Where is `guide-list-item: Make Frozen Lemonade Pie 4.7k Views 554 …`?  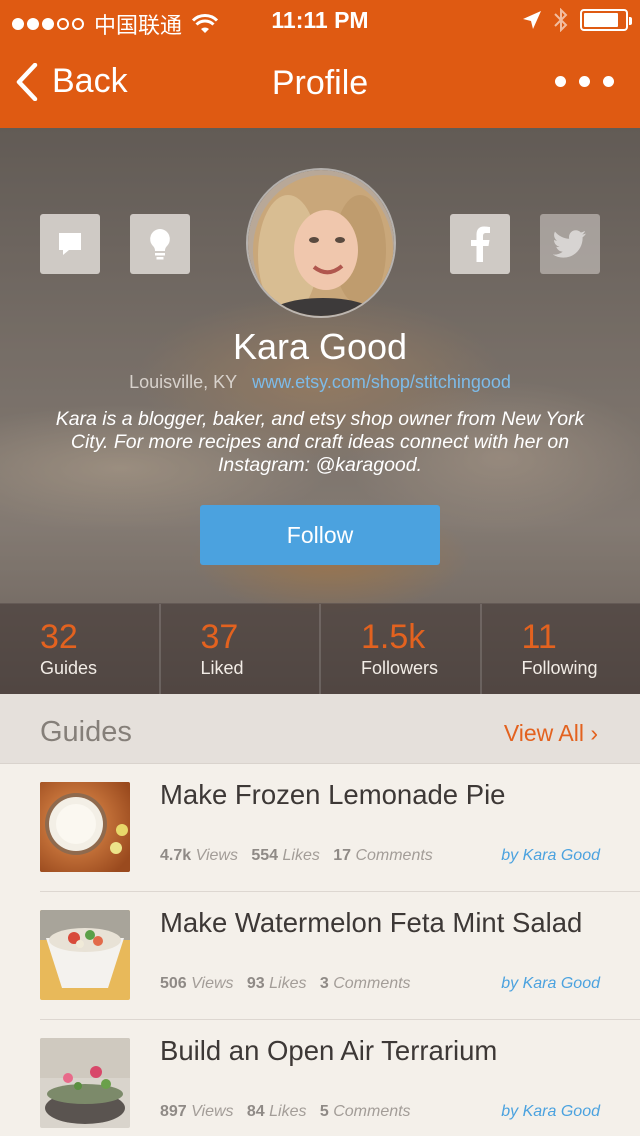 guide-list-item: Make Frozen Lemonade Pie 4.7k Views 554 … is located at coordinates (326, 828).